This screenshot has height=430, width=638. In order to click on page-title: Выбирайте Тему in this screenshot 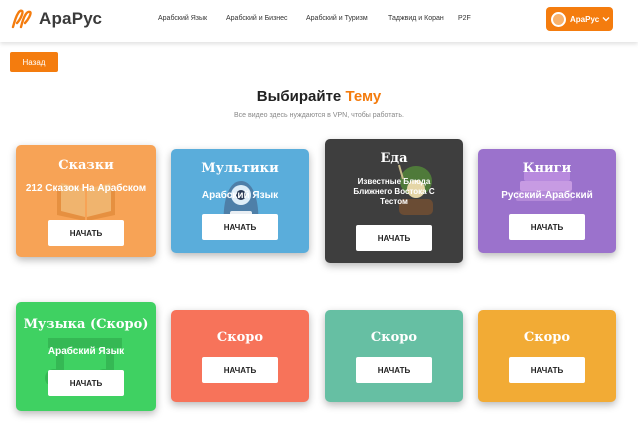, I will do `click(319, 96)`.